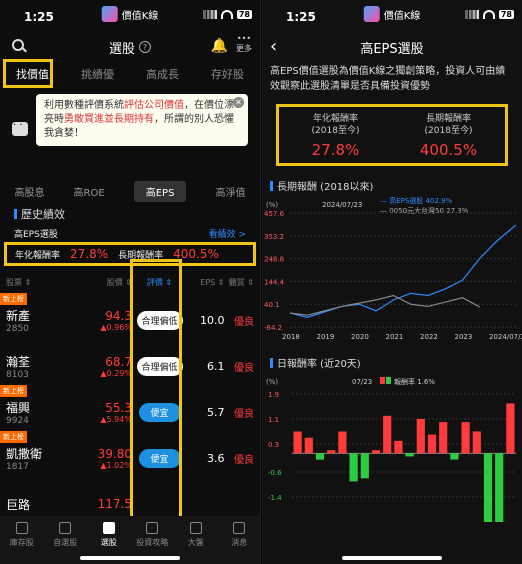 The image size is (522, 564). What do you see at coordinates (395, 337) in the screenshot?
I see `x-tick-label: 2021` at bounding box center [395, 337].